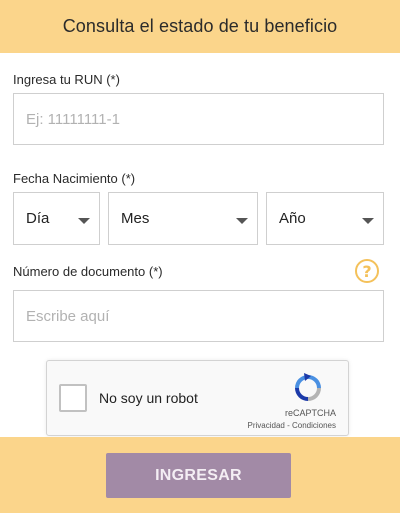 The image size is (402, 513). I want to click on birth-label: Fecha Nacimiento (*), so click(74, 178).